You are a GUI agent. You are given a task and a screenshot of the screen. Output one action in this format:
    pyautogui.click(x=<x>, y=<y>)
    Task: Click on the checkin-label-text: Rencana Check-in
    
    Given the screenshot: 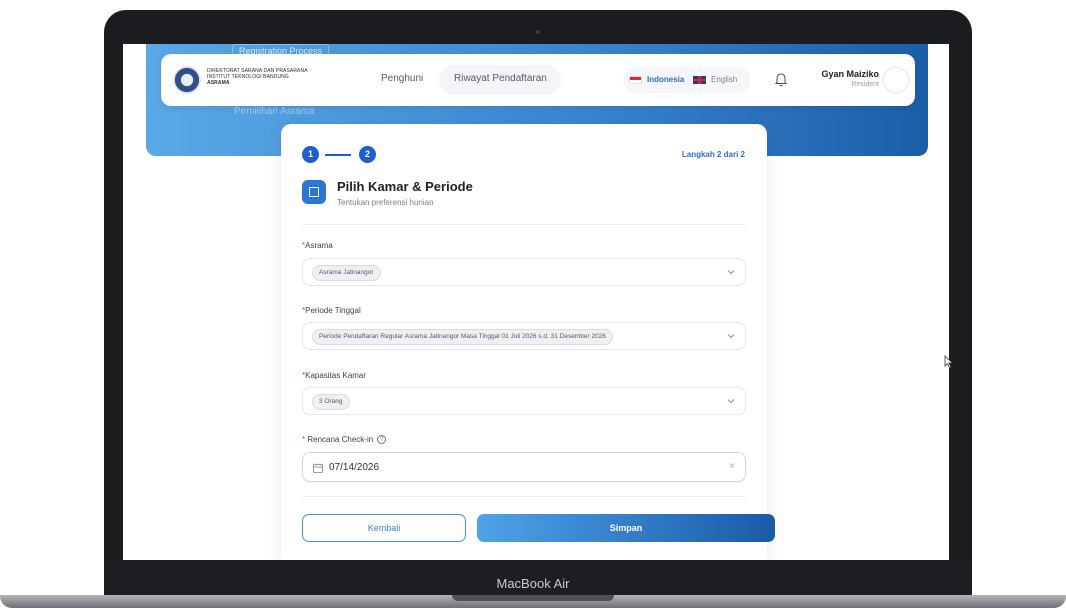 What is the action you would take?
    pyautogui.click(x=340, y=439)
    